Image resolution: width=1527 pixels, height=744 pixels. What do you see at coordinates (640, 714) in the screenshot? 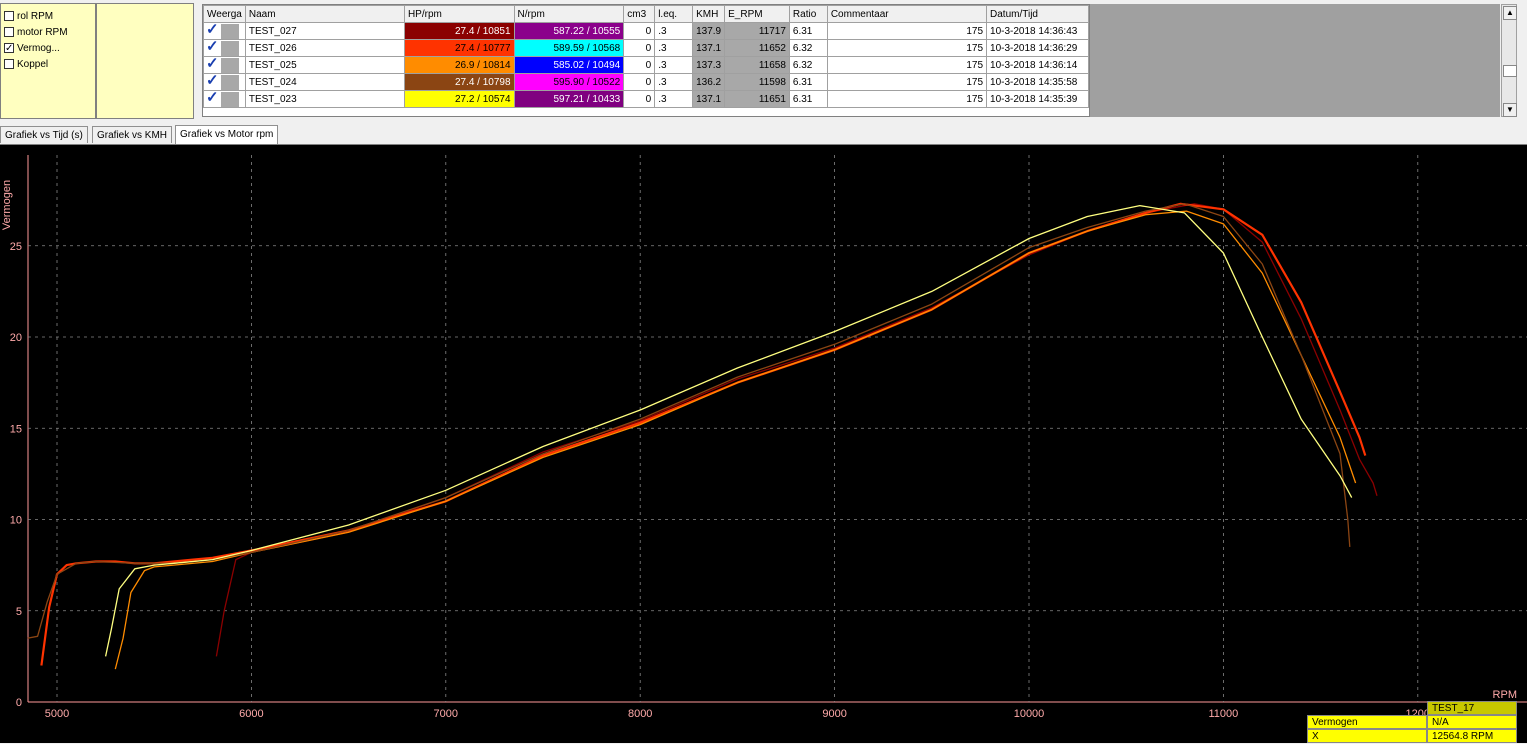
I see `x-tick-label: 8000` at bounding box center [640, 714].